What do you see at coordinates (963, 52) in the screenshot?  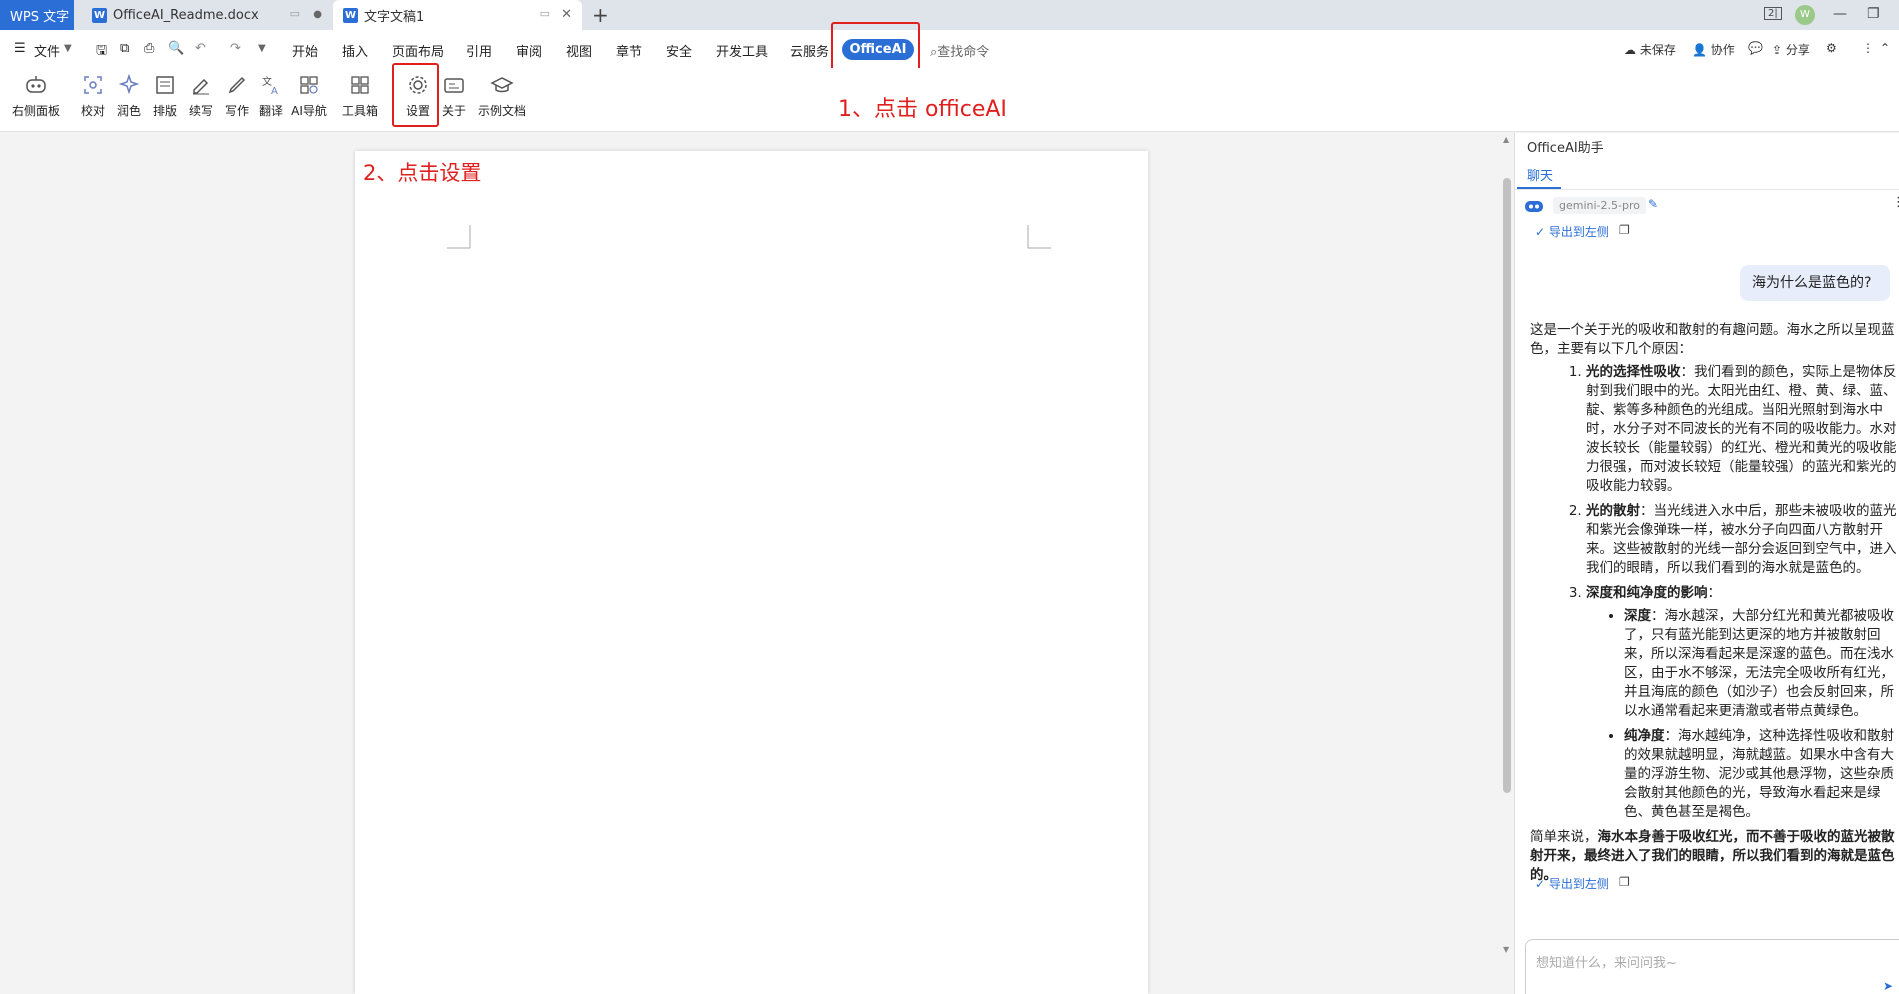 I see `search-command-label: 查找命令` at bounding box center [963, 52].